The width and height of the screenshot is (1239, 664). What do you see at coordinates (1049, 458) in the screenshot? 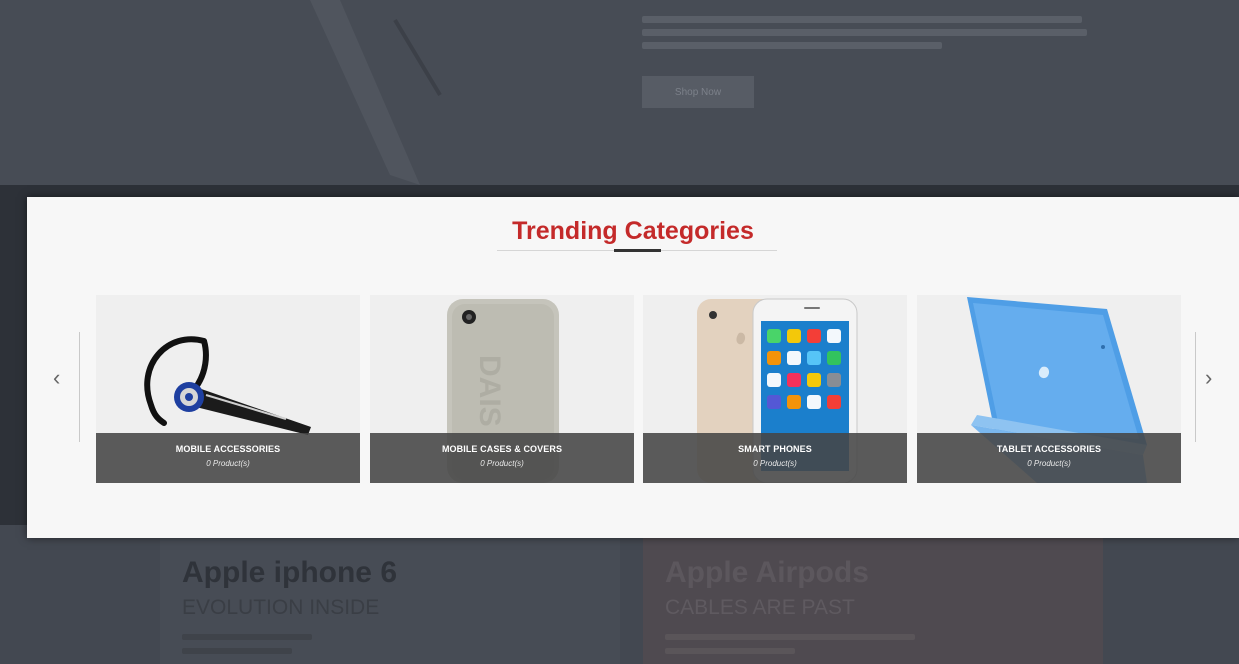
I see `category-caption: TABLET ACCESSORIES 0 Product(s)` at bounding box center [1049, 458].